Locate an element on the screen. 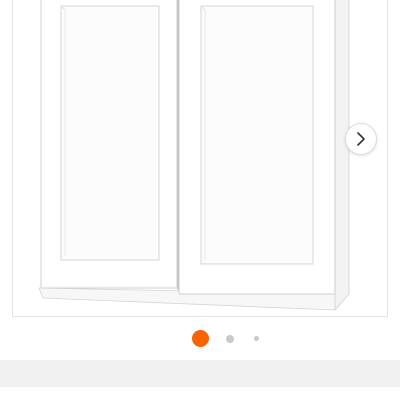 This screenshot has width=400, height=400. pagination-dot-active is located at coordinates (200, 338).